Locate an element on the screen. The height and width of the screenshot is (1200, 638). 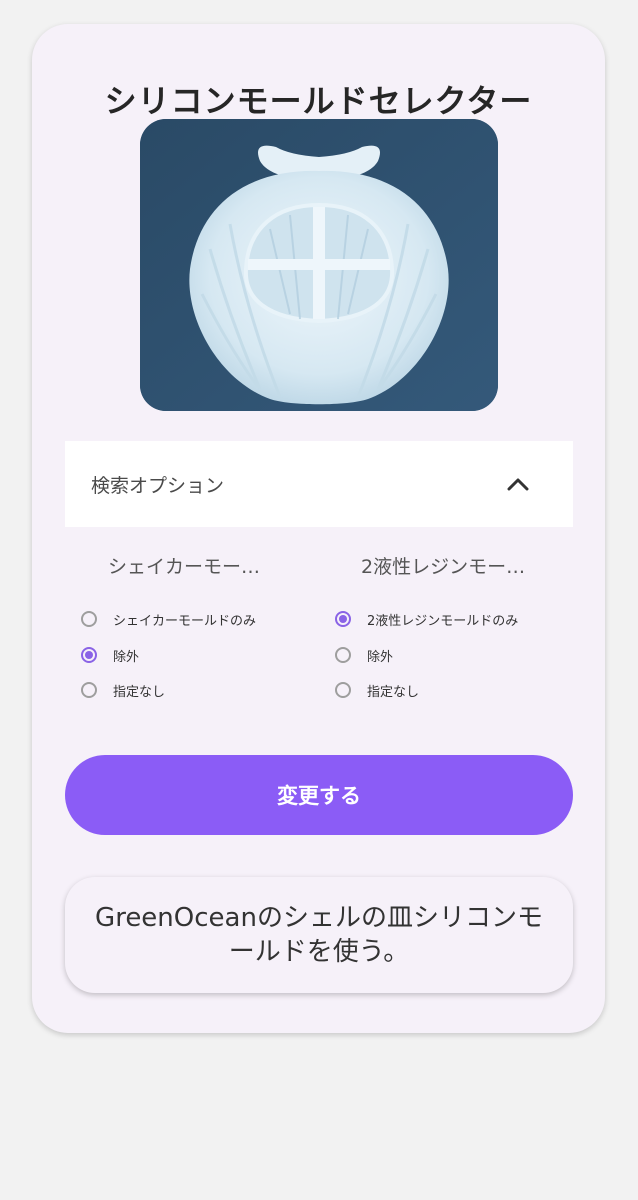
resin-option-only: 2液性レジンモールドのみ is located at coordinates (426, 619).